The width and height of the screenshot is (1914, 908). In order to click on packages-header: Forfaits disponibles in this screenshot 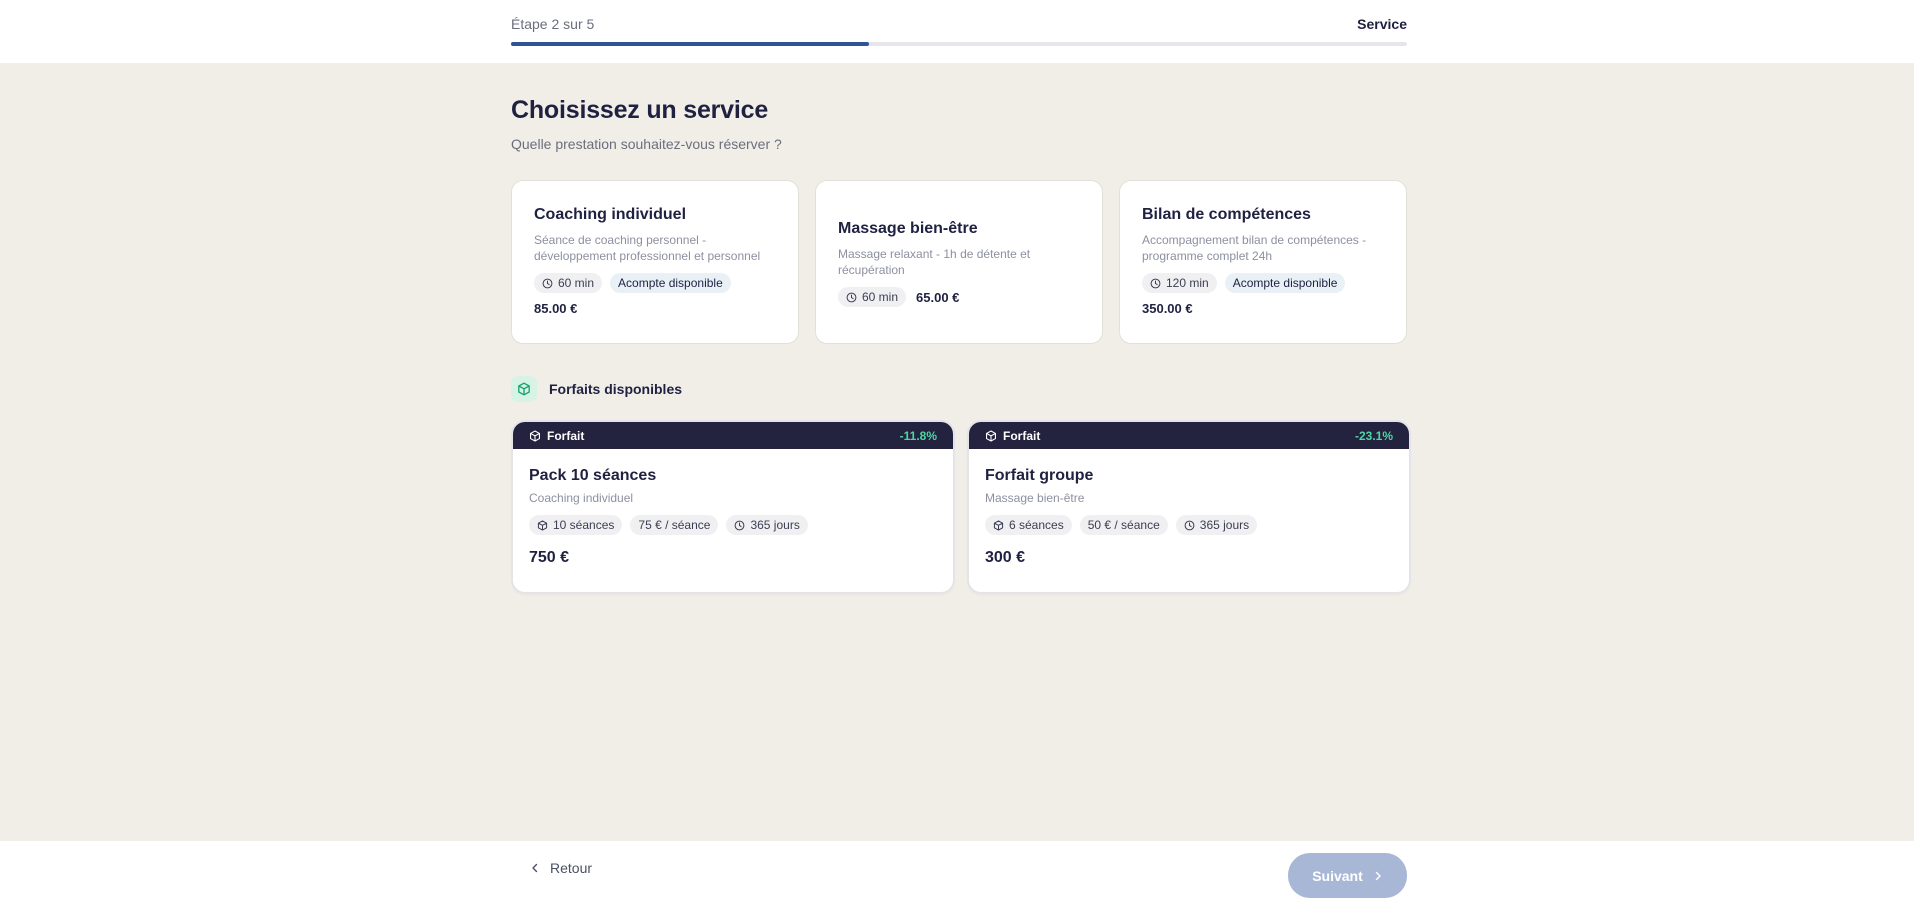, I will do `click(596, 389)`.